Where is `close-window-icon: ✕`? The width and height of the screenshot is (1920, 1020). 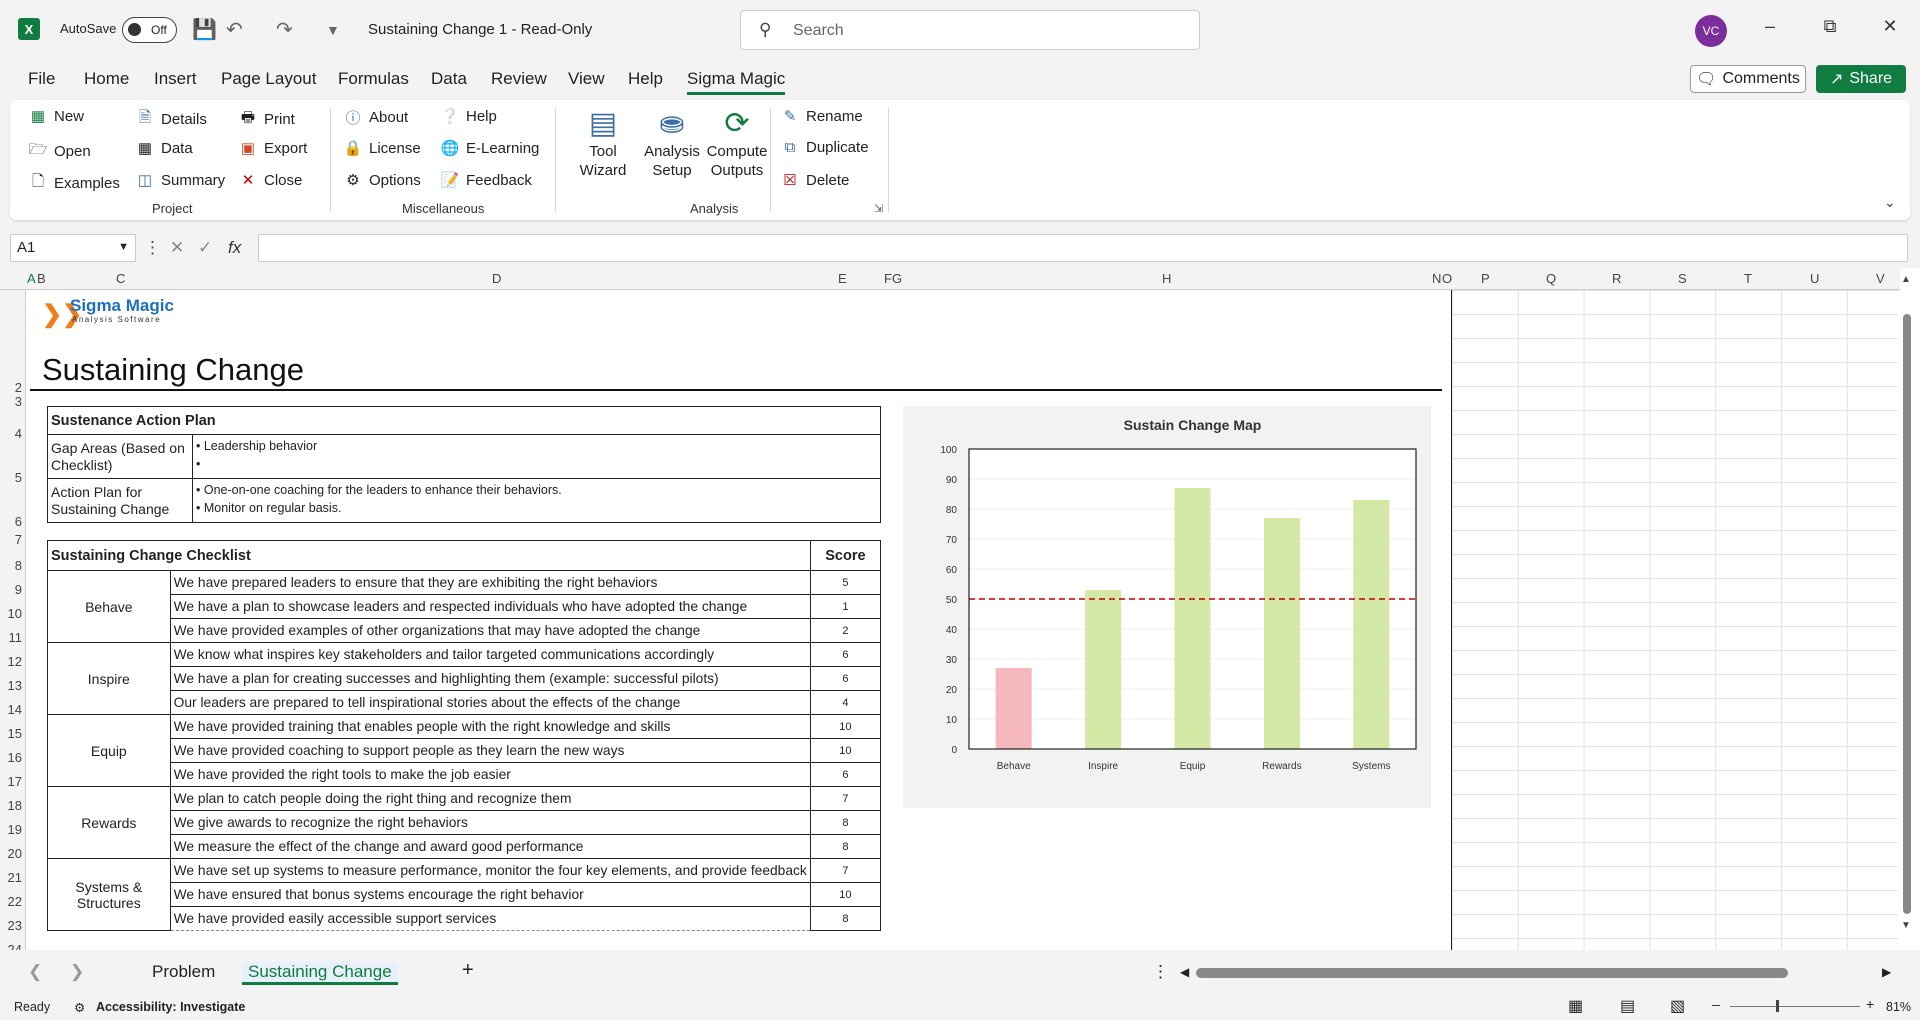 close-window-icon: ✕ is located at coordinates (1890, 26).